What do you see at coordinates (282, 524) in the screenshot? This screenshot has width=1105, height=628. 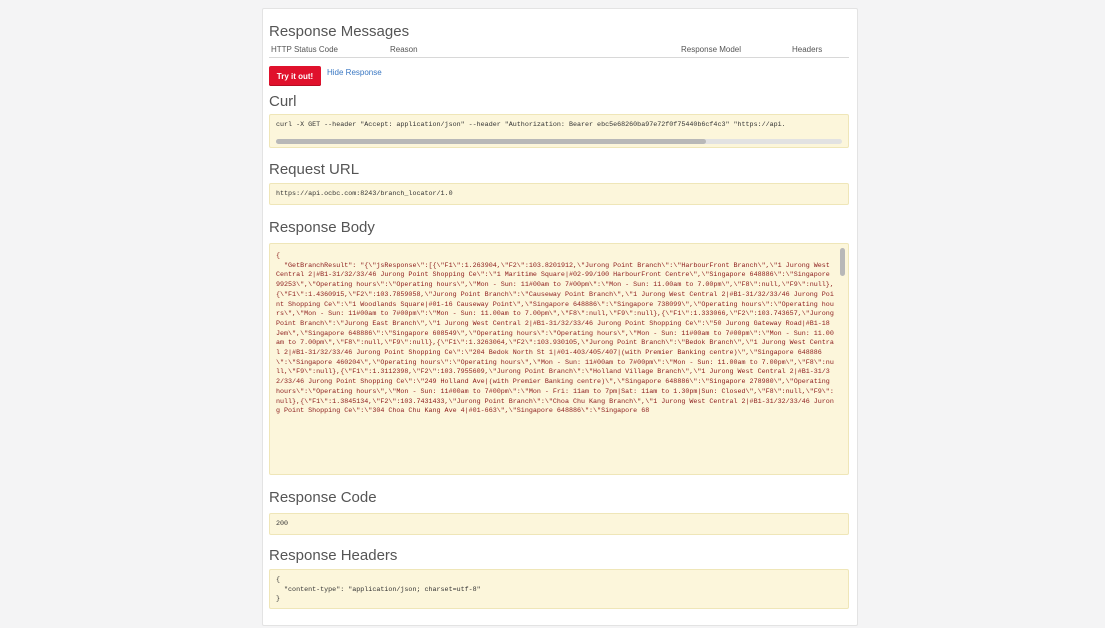 I see `response-code-value: 200` at bounding box center [282, 524].